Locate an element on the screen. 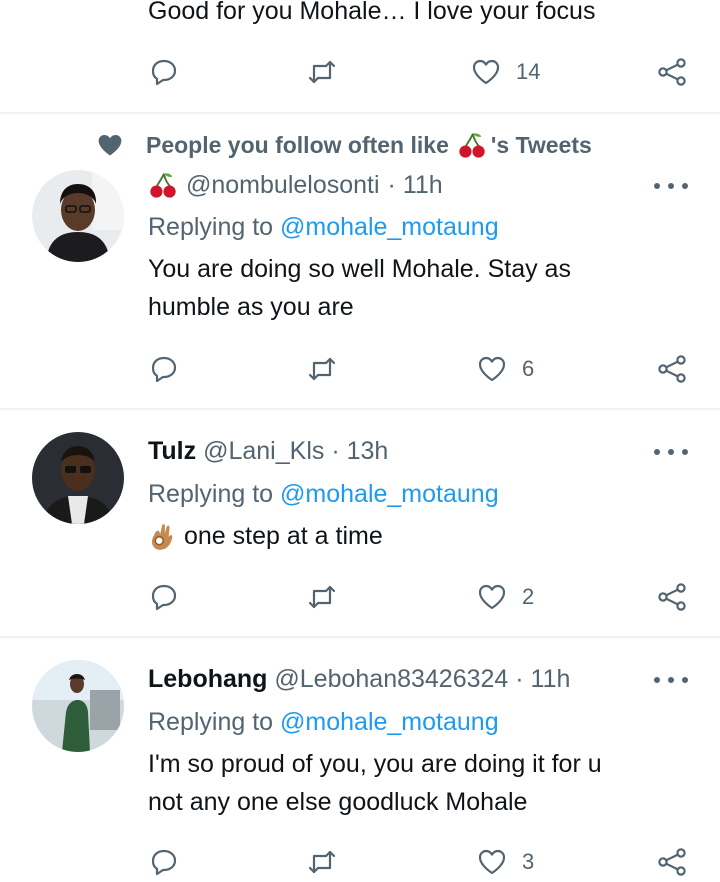 The image size is (720, 882). like-count: 2 is located at coordinates (528, 596).